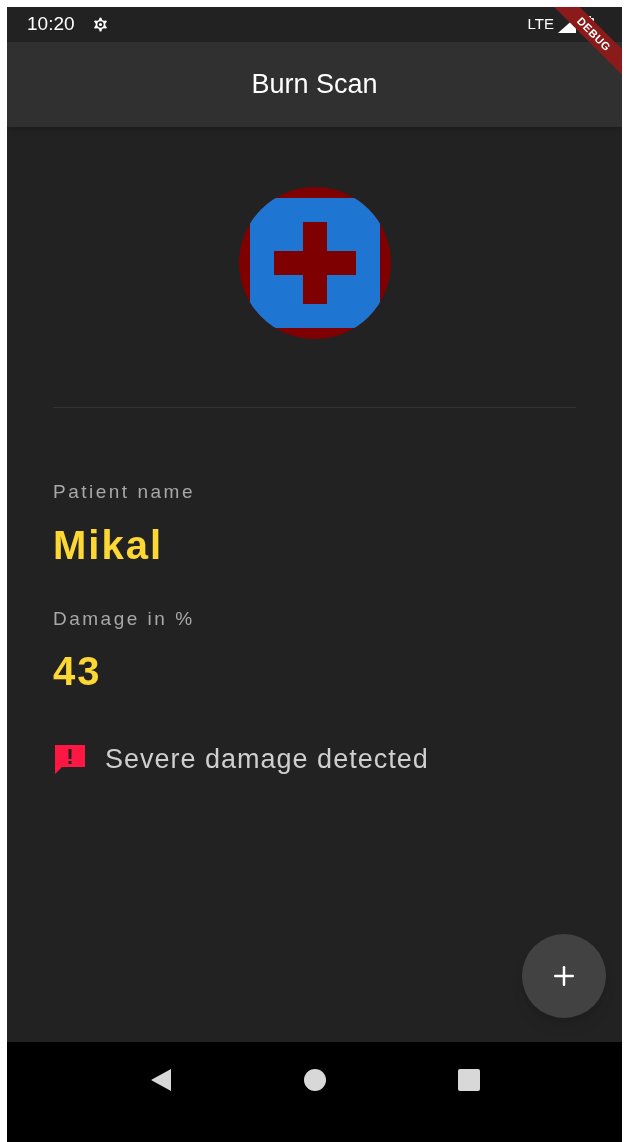  I want to click on home-icon, so click(314, 1080).